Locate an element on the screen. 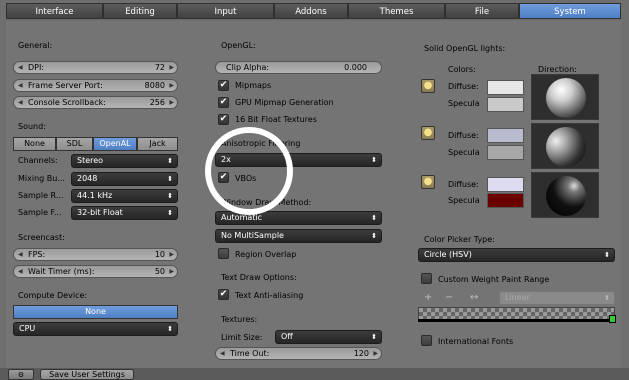  sound-heading: Sound: is located at coordinates (32, 126).